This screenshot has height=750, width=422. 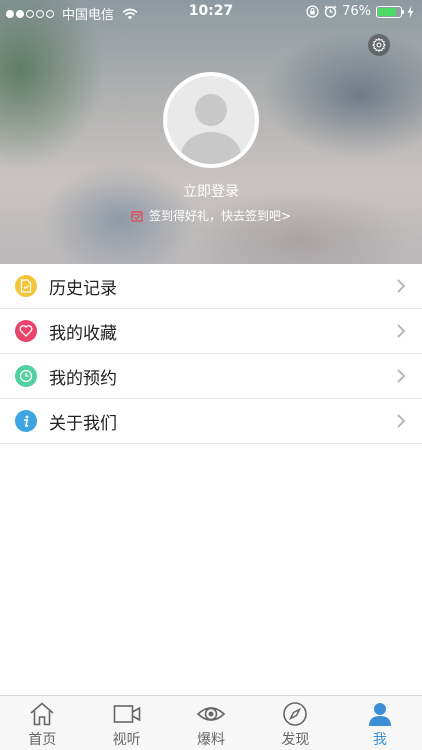 I want to click on tab-home: 首页, so click(x=42, y=723).